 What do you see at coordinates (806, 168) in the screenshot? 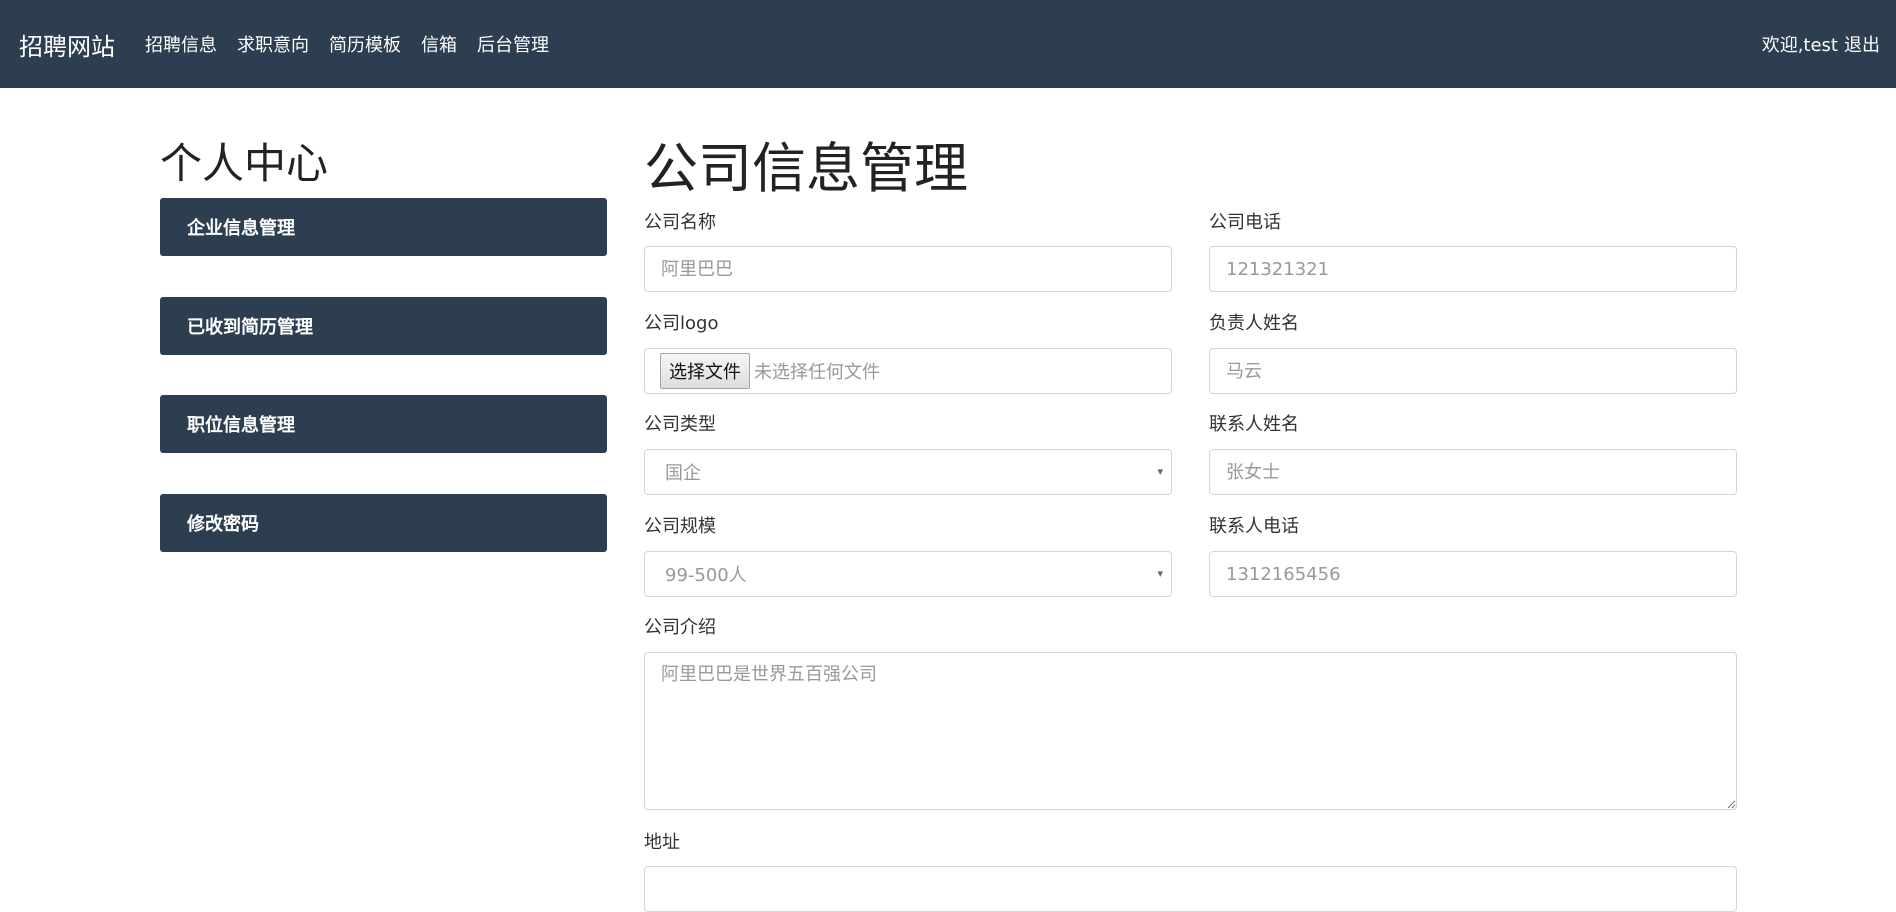
I see `page-title: 公司信息管理` at bounding box center [806, 168].